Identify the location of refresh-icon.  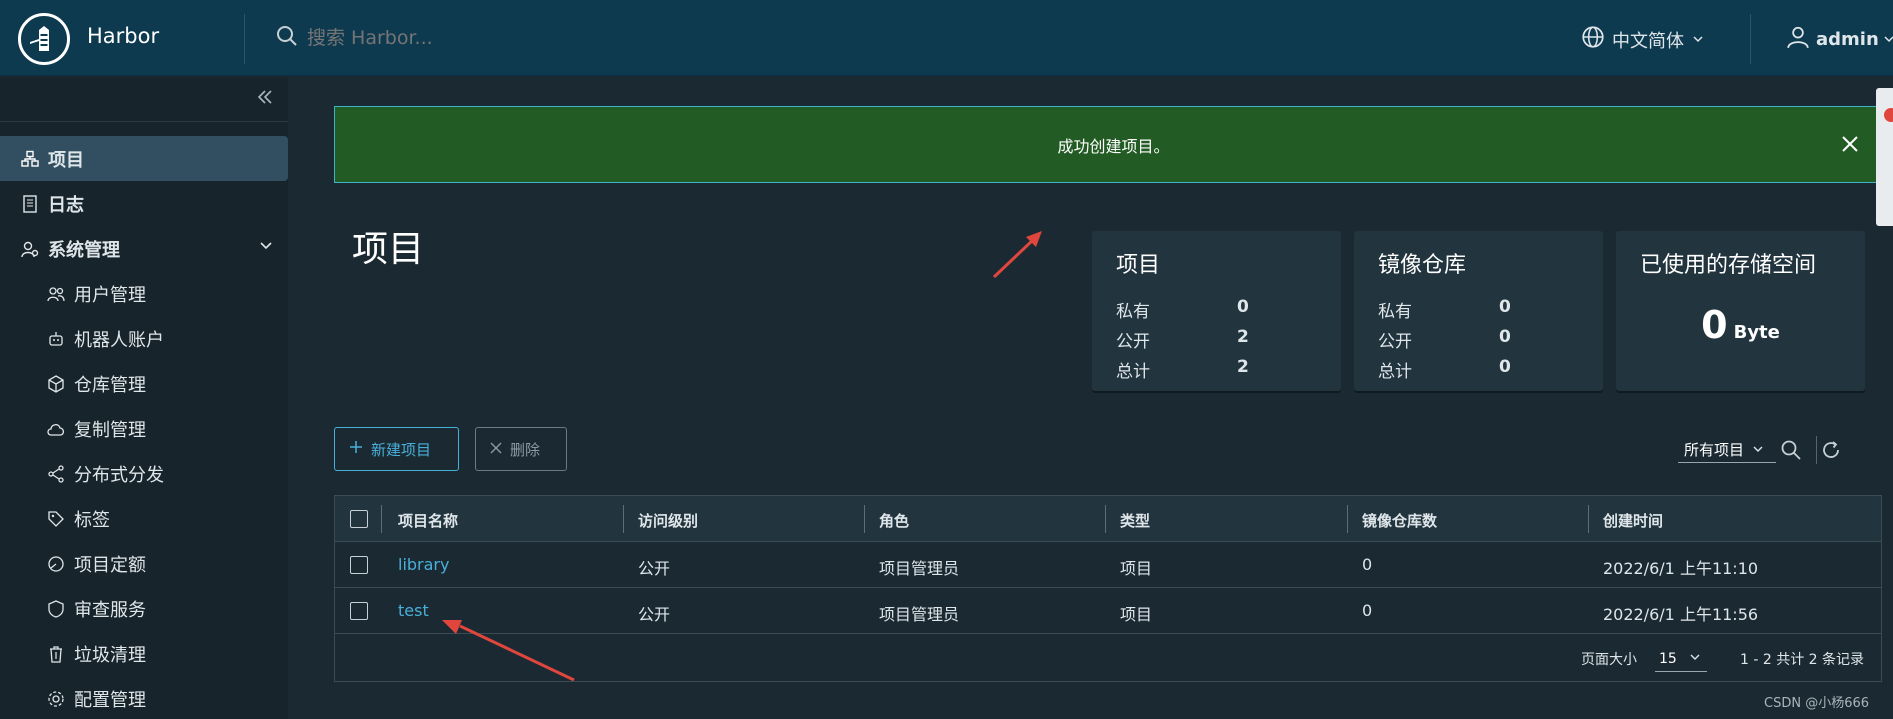
(1831, 450).